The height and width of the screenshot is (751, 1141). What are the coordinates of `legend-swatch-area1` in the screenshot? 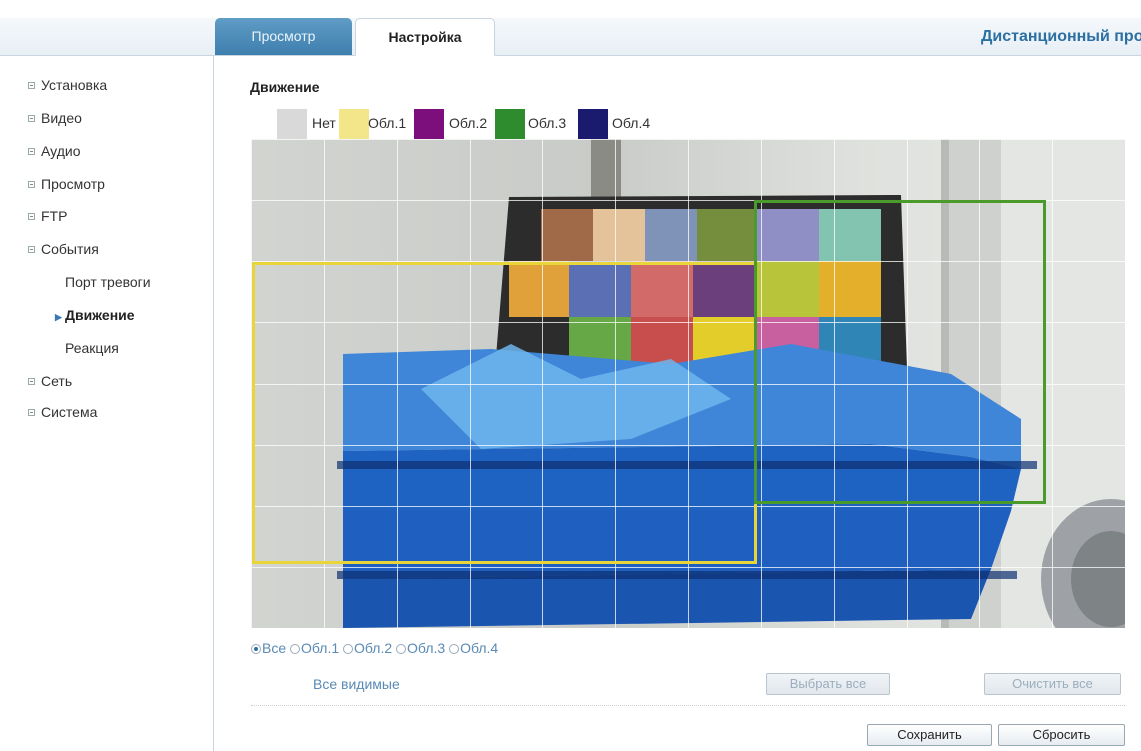 It's located at (354, 124).